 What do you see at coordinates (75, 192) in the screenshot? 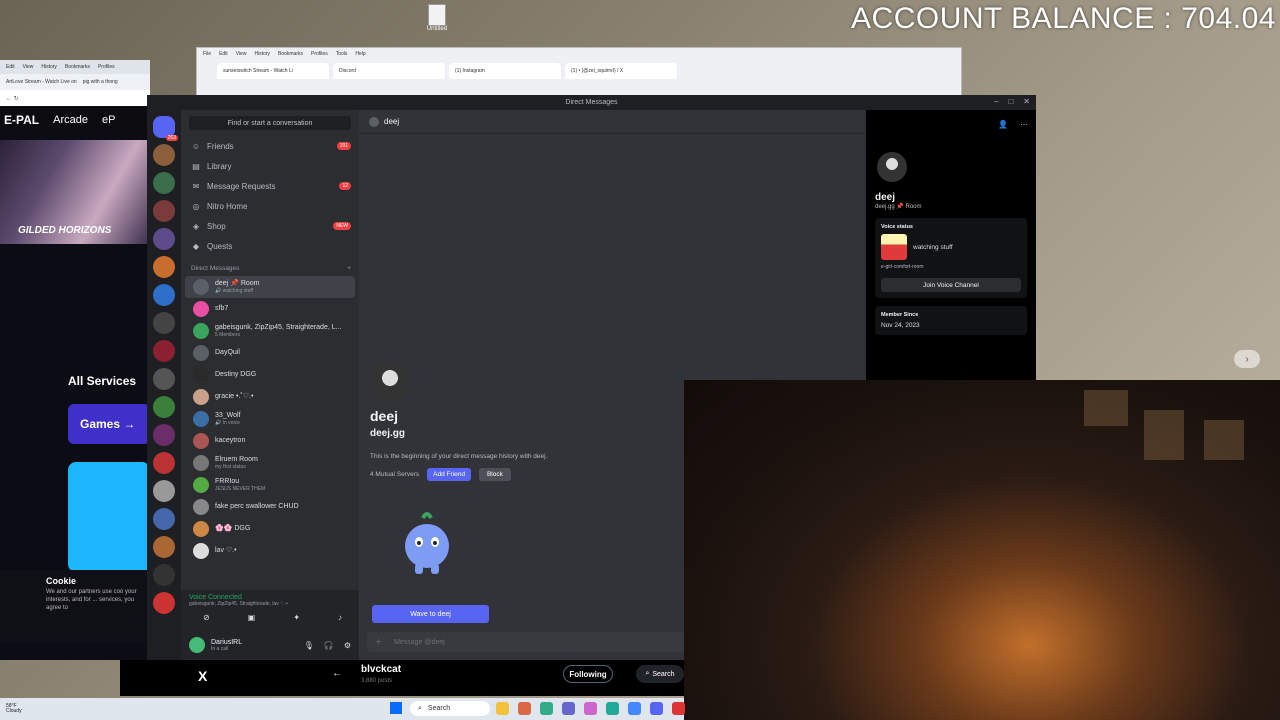
I see `epal-banner: GILDED HORIZONS` at bounding box center [75, 192].